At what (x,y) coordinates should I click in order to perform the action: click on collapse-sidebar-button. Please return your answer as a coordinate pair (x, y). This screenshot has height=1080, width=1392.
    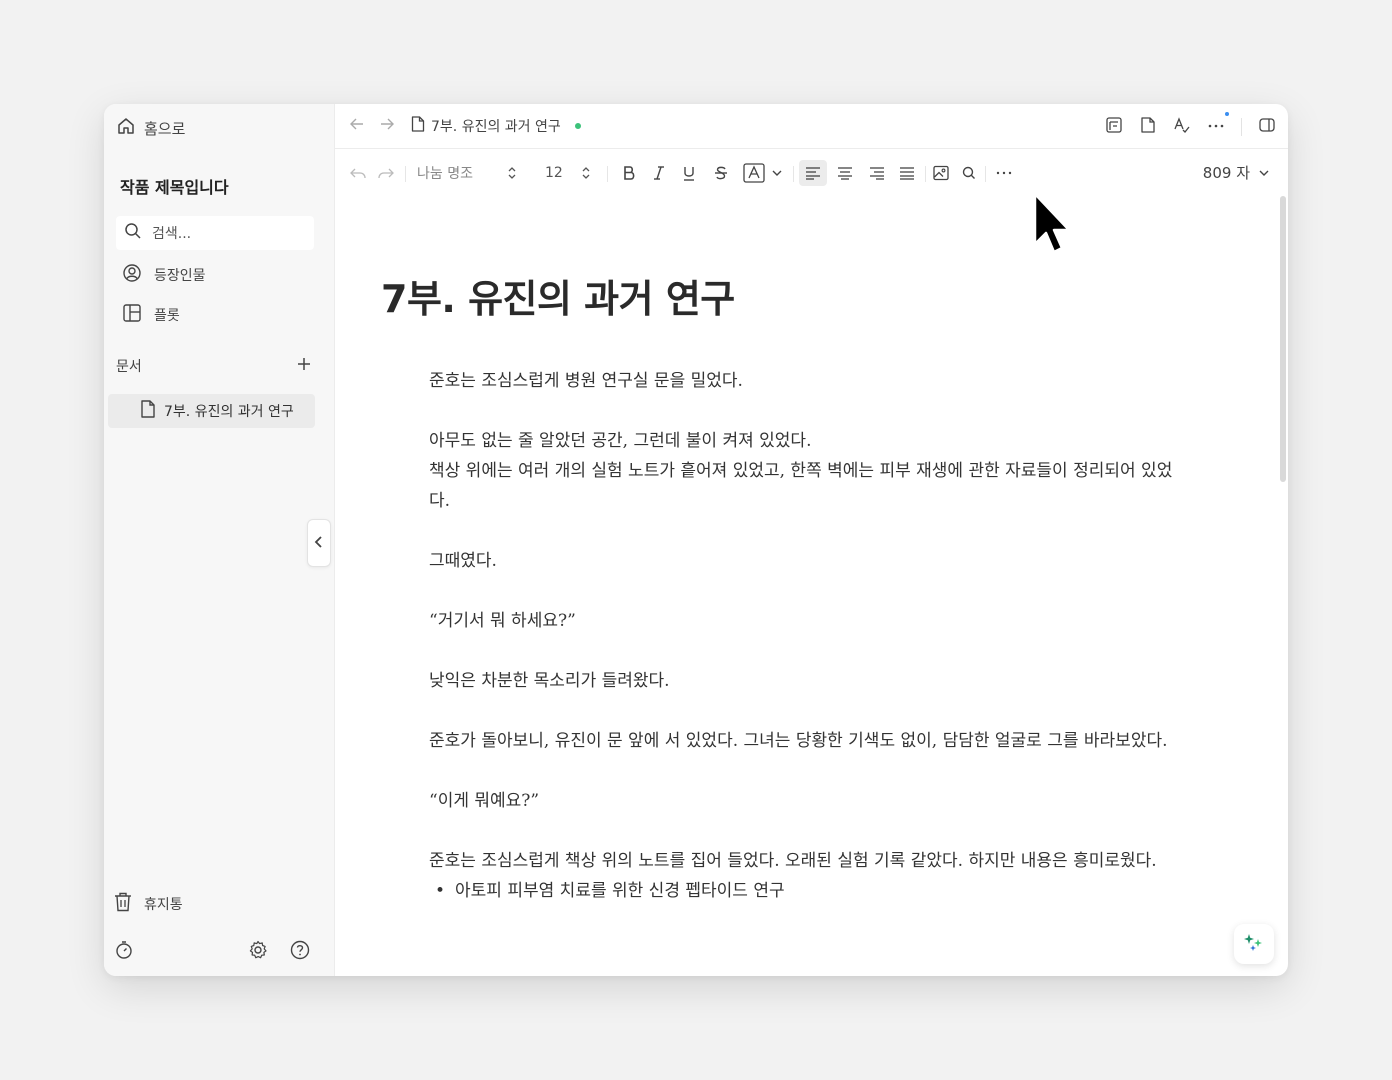
    Looking at the image, I should click on (319, 543).